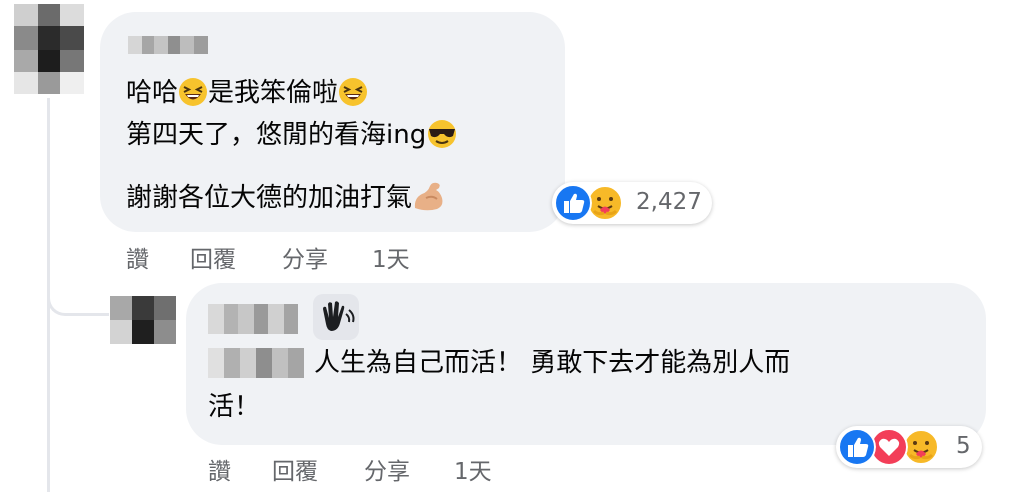 This screenshot has height=492, width=1024. What do you see at coordinates (963, 446) in the screenshot?
I see `reaction-count: 5` at bounding box center [963, 446].